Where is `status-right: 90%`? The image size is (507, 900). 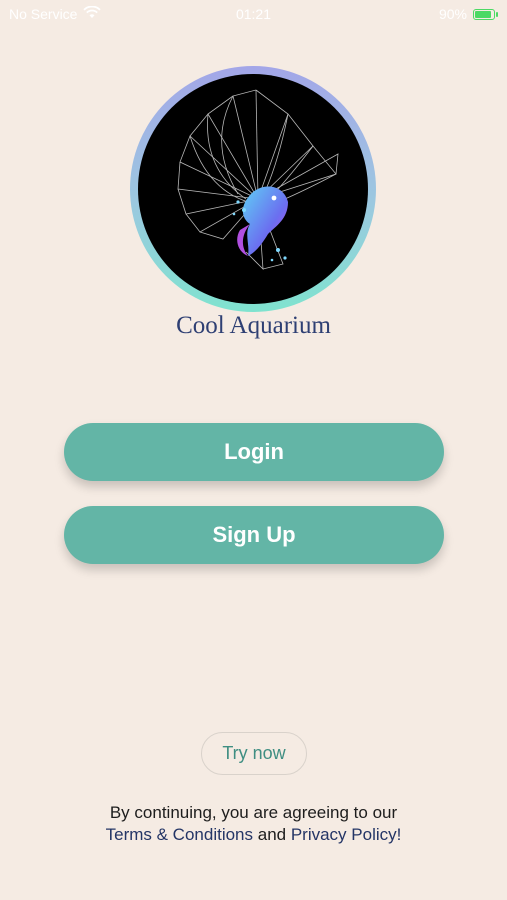 status-right: 90% is located at coordinates (468, 14).